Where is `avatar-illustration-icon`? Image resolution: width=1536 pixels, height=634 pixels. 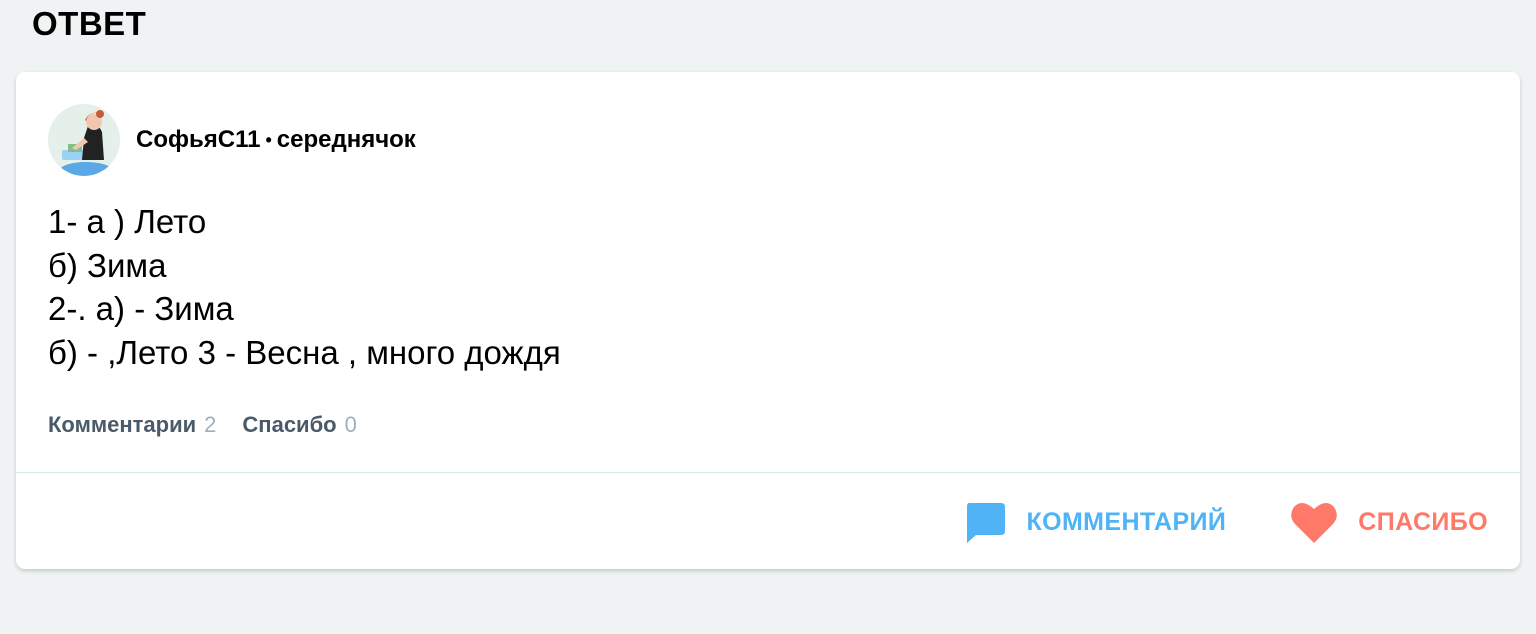 avatar-illustration-icon is located at coordinates (84, 140).